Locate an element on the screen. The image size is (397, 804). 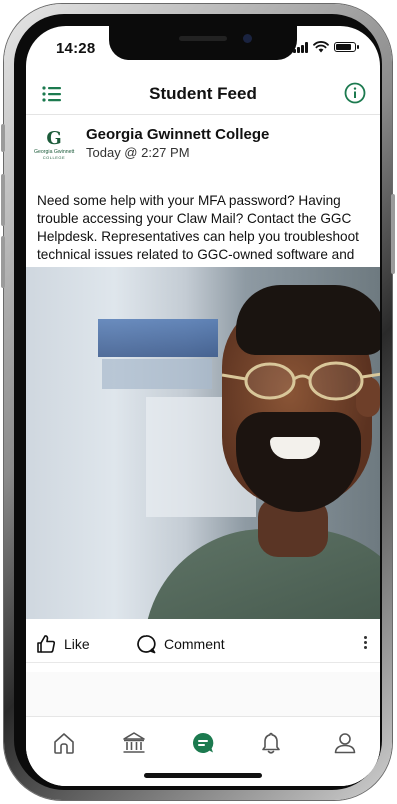
battery-icon is located at coordinates (346, 47).